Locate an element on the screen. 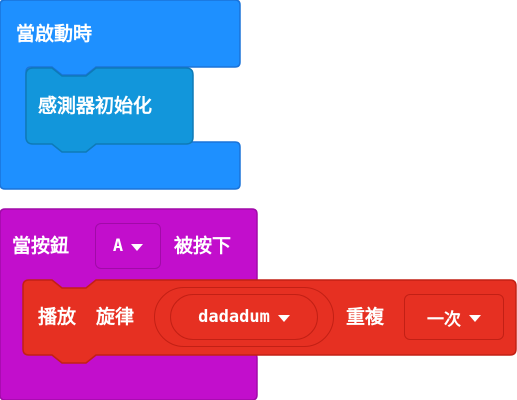 The width and height of the screenshot is (517, 400). repeat-dropdown: 一次 is located at coordinates (454, 317).